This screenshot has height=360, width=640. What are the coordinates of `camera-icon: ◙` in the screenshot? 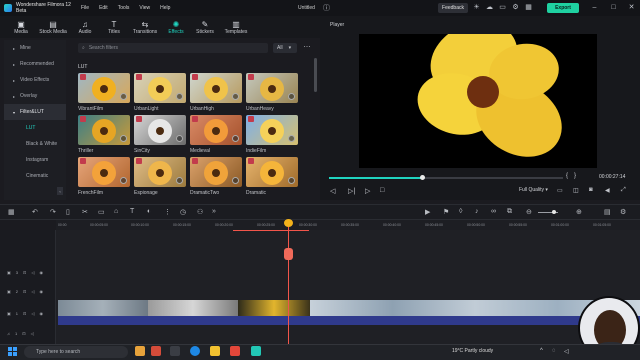 It's located at (591, 190).